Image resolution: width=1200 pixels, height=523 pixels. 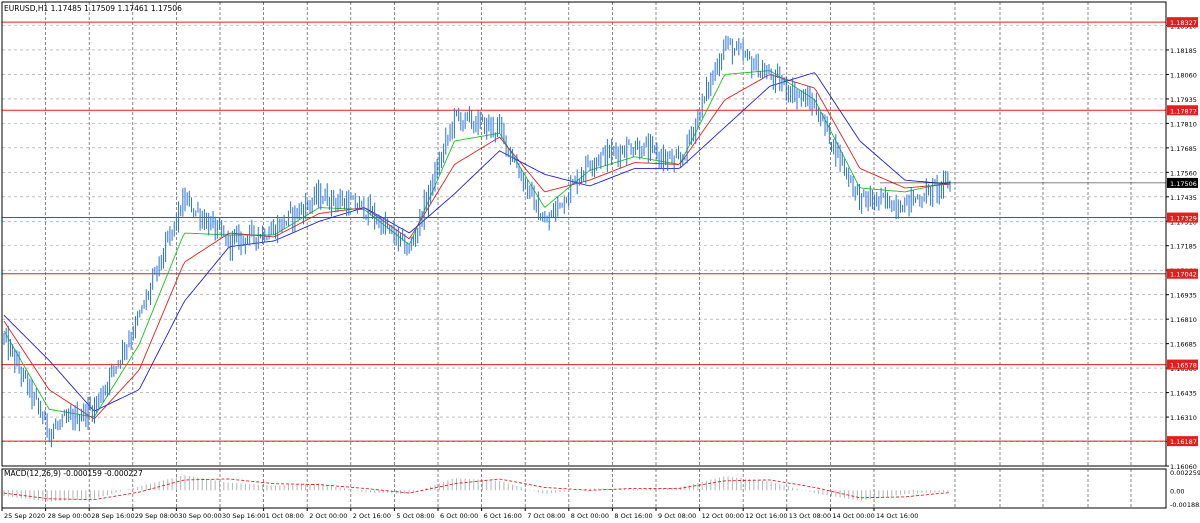 I want to click on time-tick-label: 30 Sep 16:00, so click(x=243, y=516).